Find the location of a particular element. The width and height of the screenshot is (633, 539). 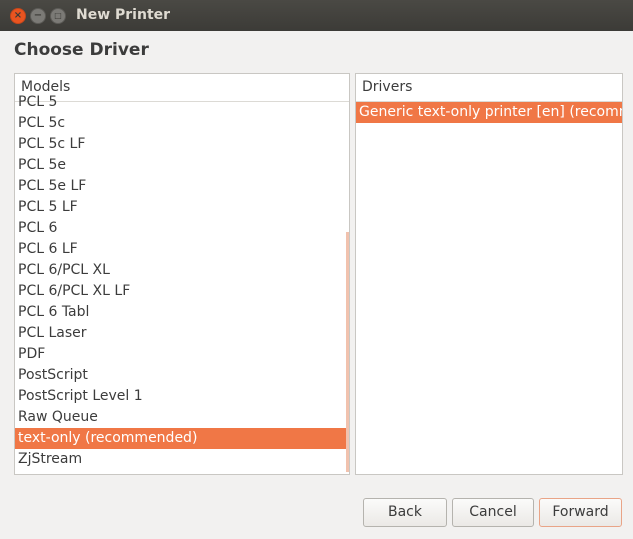

title-bar: × − □ New Printer is located at coordinates (316, 15).